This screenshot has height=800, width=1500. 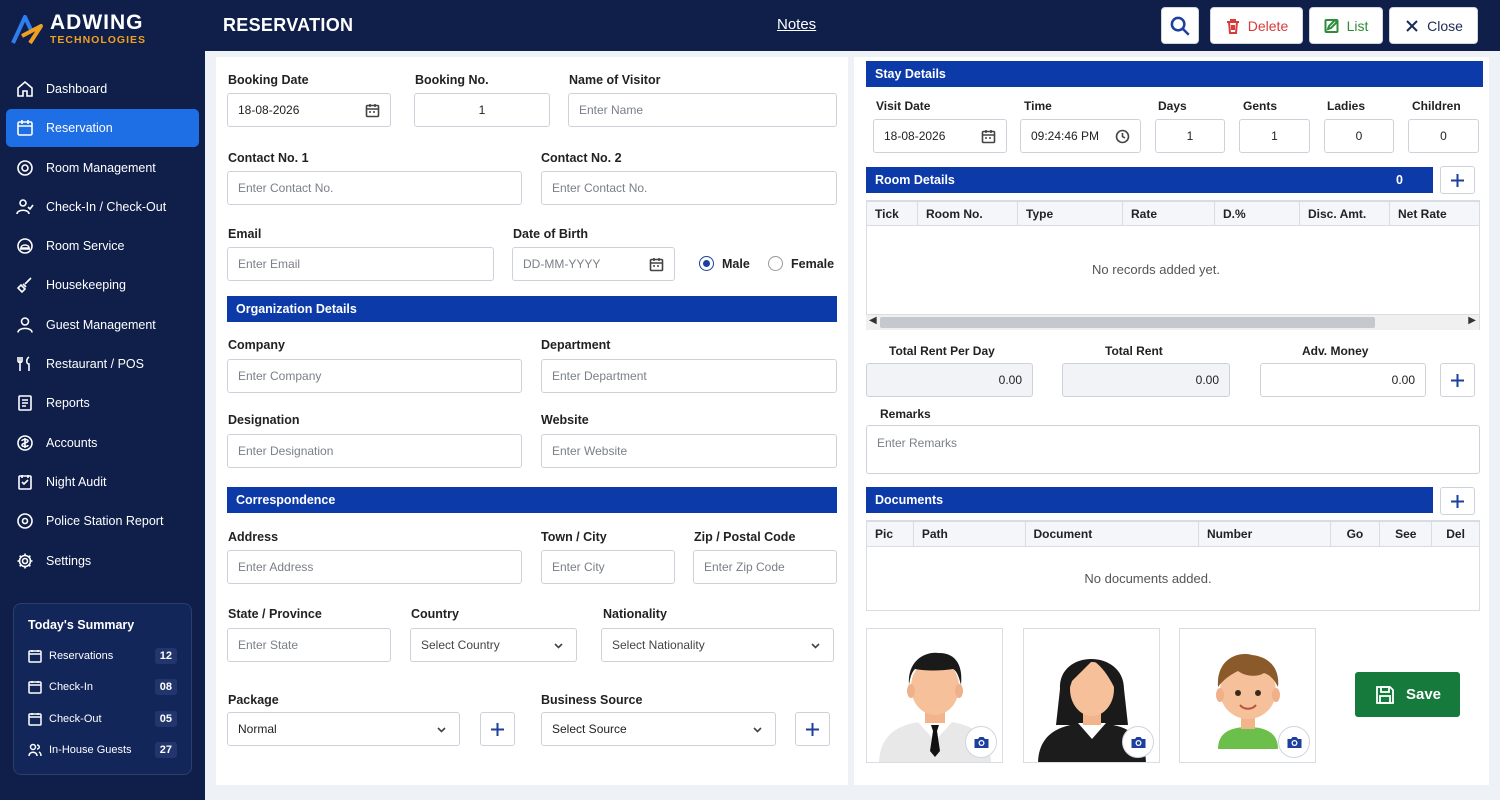 What do you see at coordinates (608, 567) in the screenshot?
I see `city-input: Enter City` at bounding box center [608, 567].